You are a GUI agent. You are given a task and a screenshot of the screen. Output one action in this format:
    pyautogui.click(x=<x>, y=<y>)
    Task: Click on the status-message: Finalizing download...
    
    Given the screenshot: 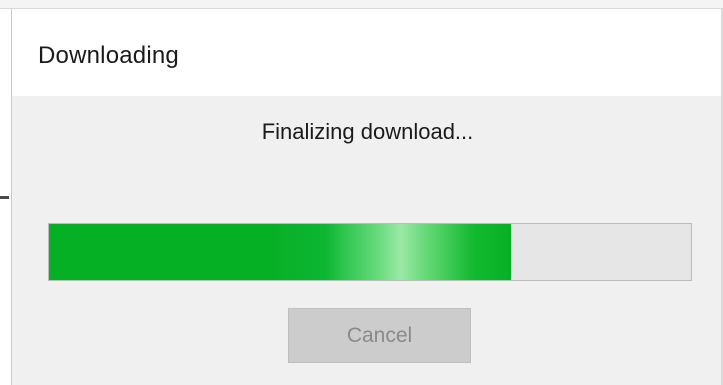 What is the action you would take?
    pyautogui.click(x=367, y=131)
    